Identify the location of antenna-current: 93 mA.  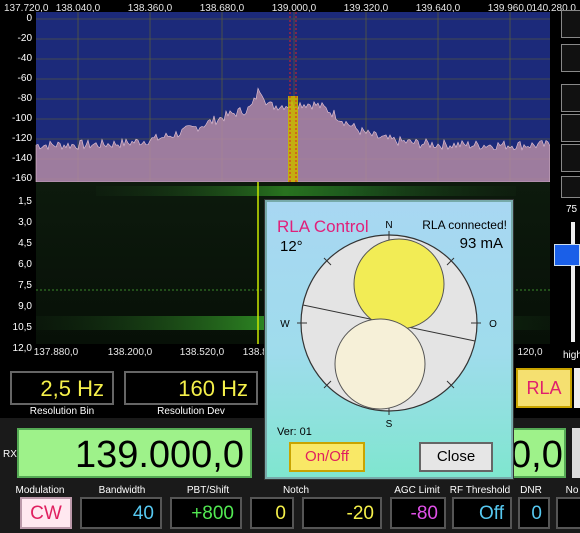
(481, 243).